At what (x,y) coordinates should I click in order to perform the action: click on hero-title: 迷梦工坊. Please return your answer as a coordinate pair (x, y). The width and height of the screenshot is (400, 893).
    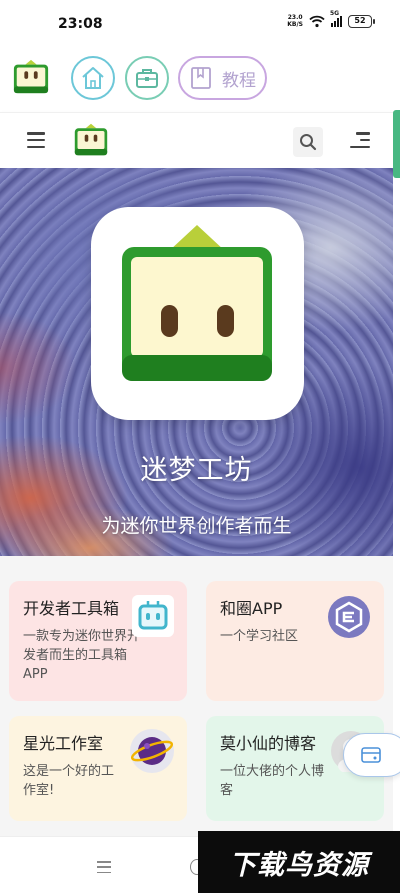
    Looking at the image, I should click on (196, 470).